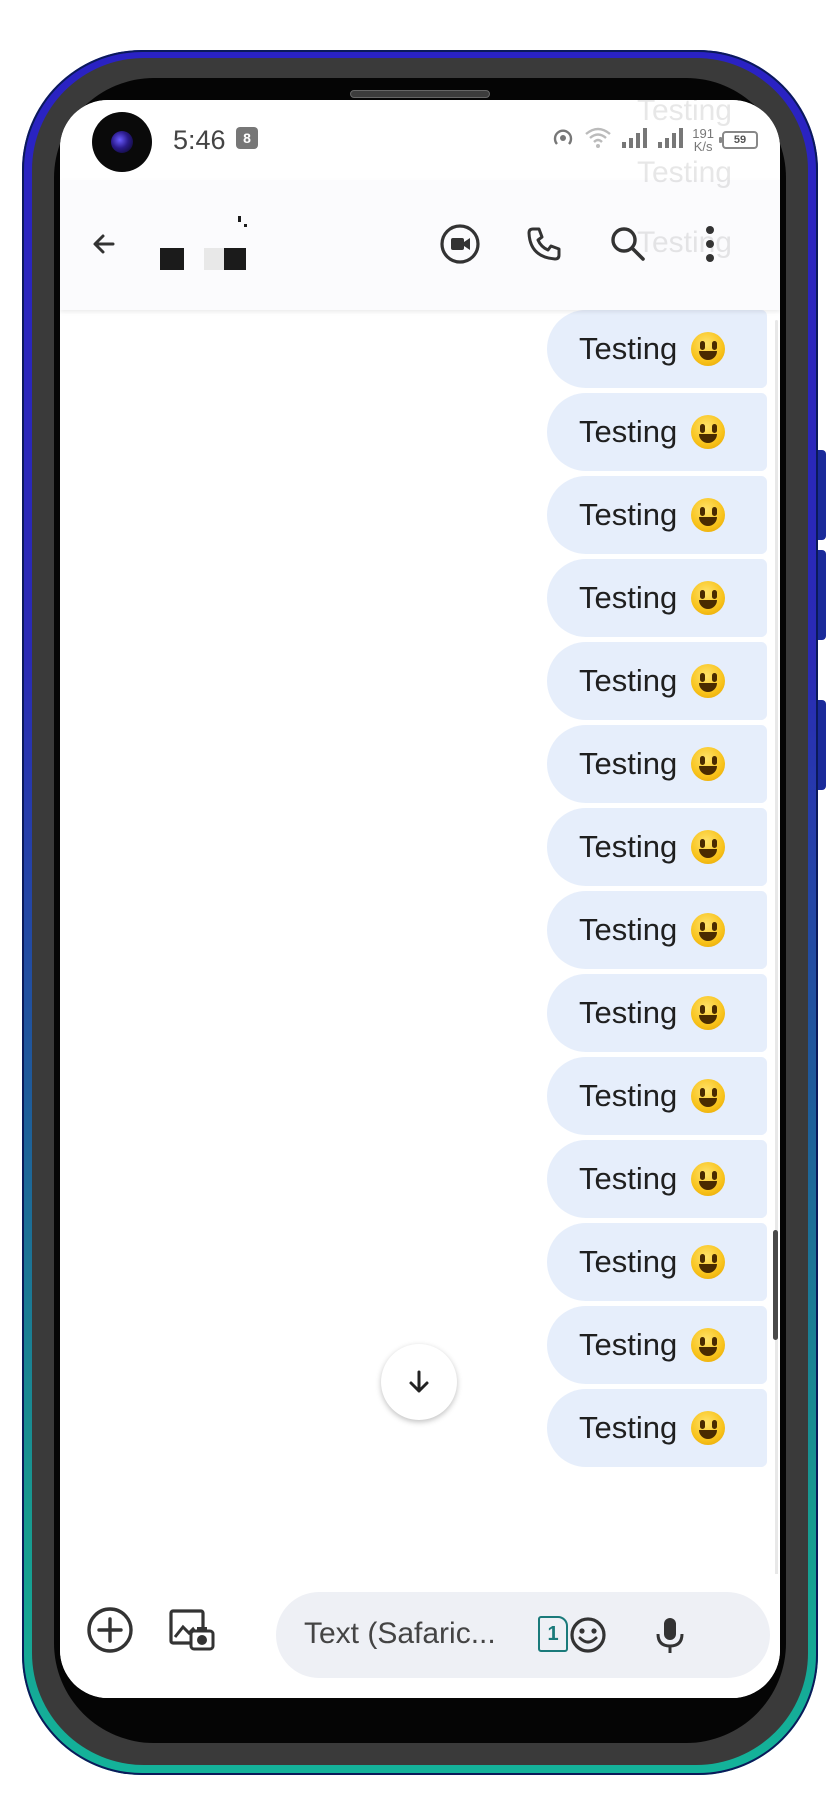 This screenshot has width=840, height=1800. What do you see at coordinates (420, 245) in the screenshot?
I see `conversation-header` at bounding box center [420, 245].